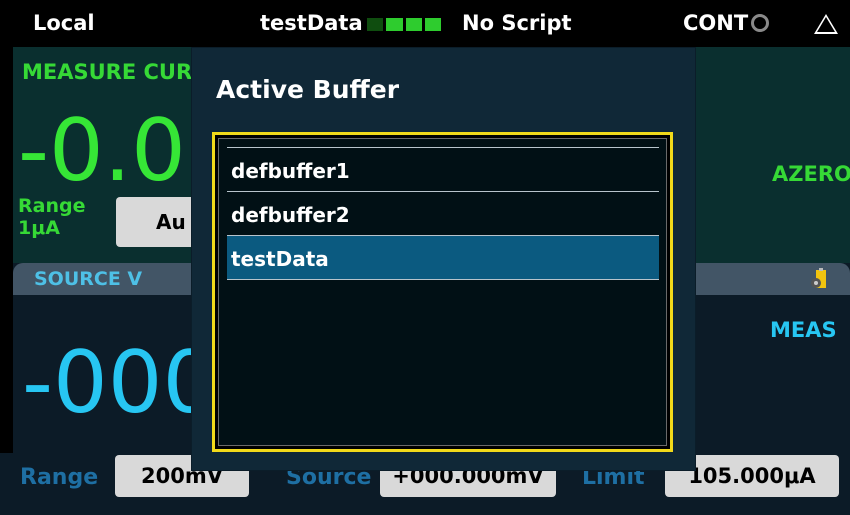  What do you see at coordinates (290, 171) in the screenshot?
I see `buffer-item-label: defbuffer1` at bounding box center [290, 171].